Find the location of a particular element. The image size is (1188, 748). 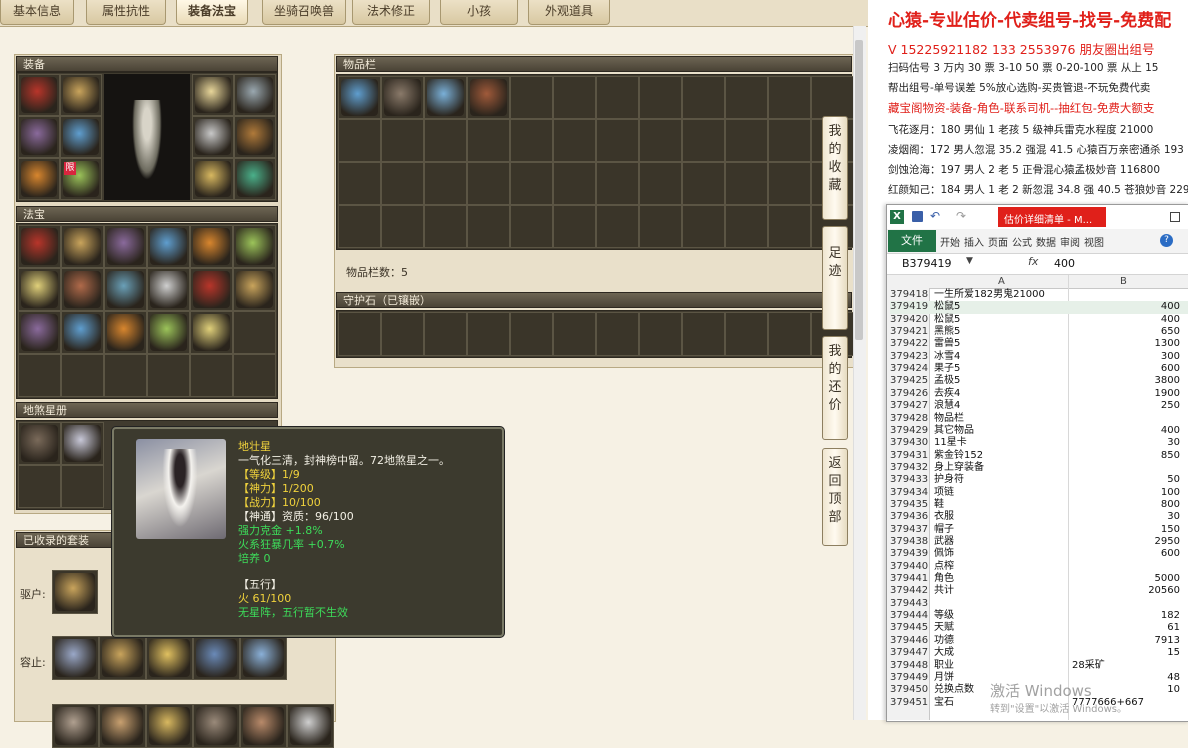

cell-value: 150 is located at coordinates (1170, 530).